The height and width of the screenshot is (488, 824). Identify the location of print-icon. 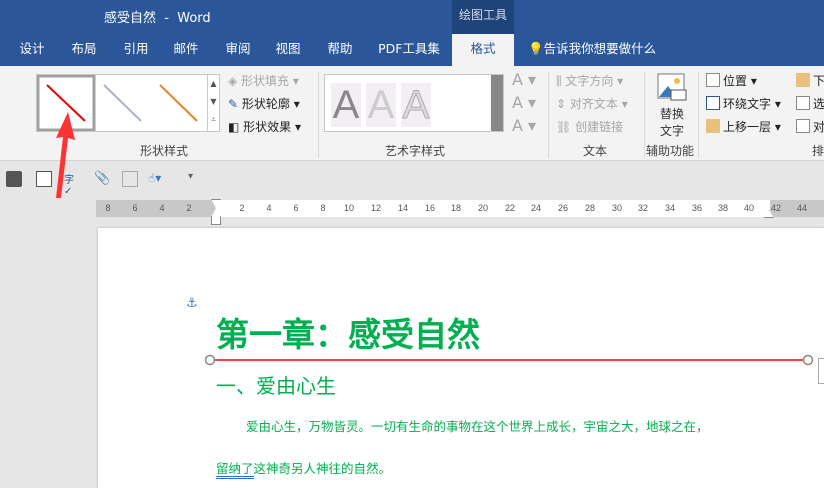
(14, 179).